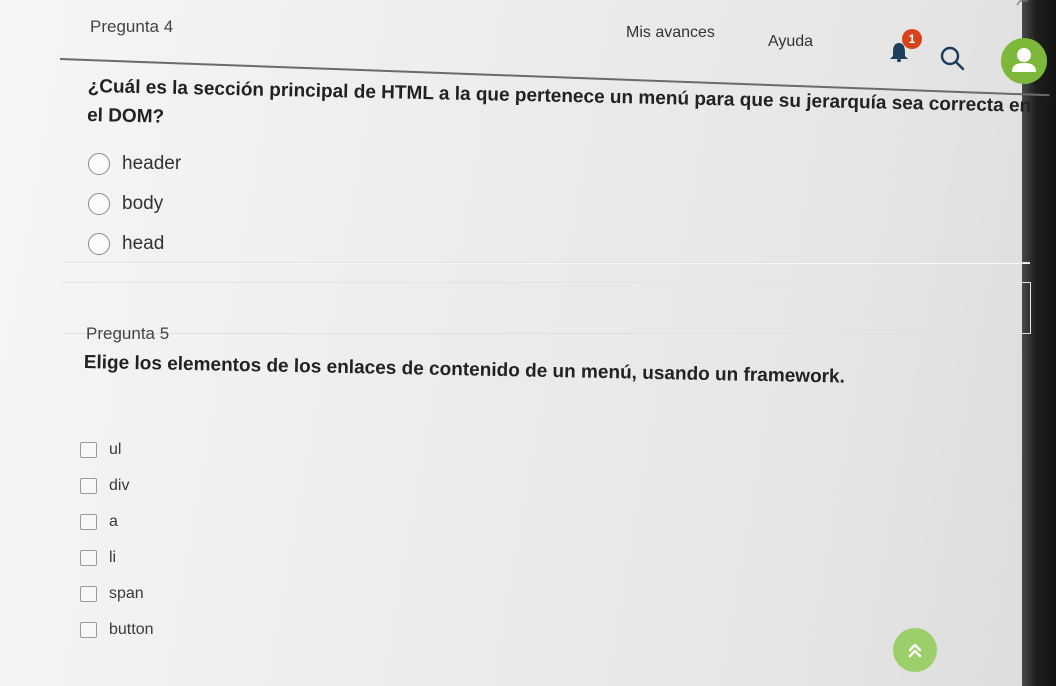  Describe the element at coordinates (119, 485) in the screenshot. I see `checkbox-label: div` at that location.